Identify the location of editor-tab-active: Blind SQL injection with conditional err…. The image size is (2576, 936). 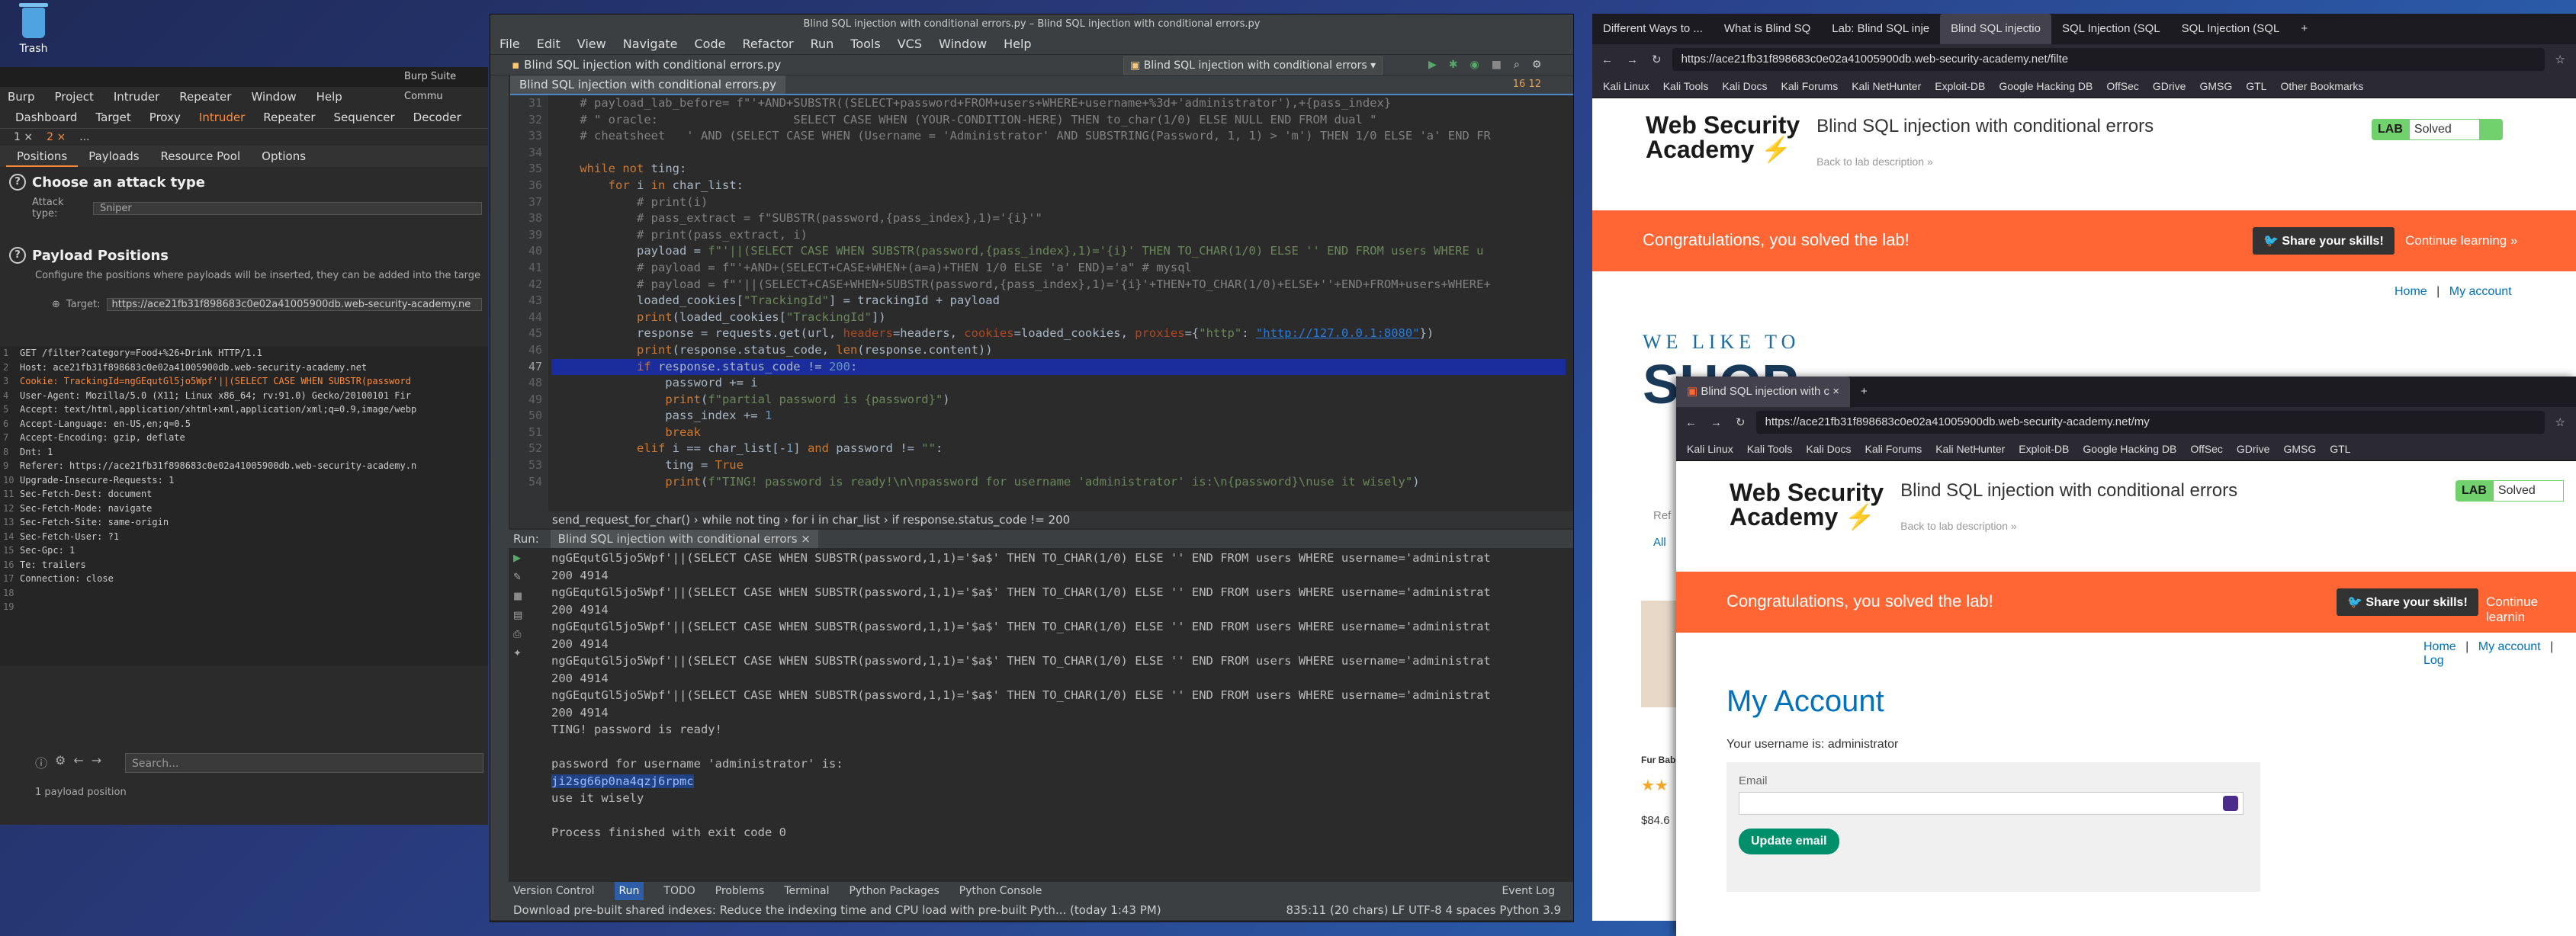
(648, 84).